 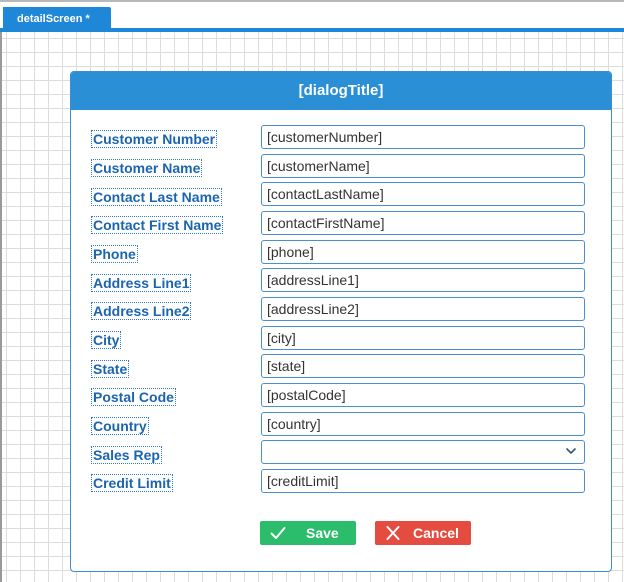 What do you see at coordinates (423, 452) in the screenshot?
I see `select-sales-rep` at bounding box center [423, 452].